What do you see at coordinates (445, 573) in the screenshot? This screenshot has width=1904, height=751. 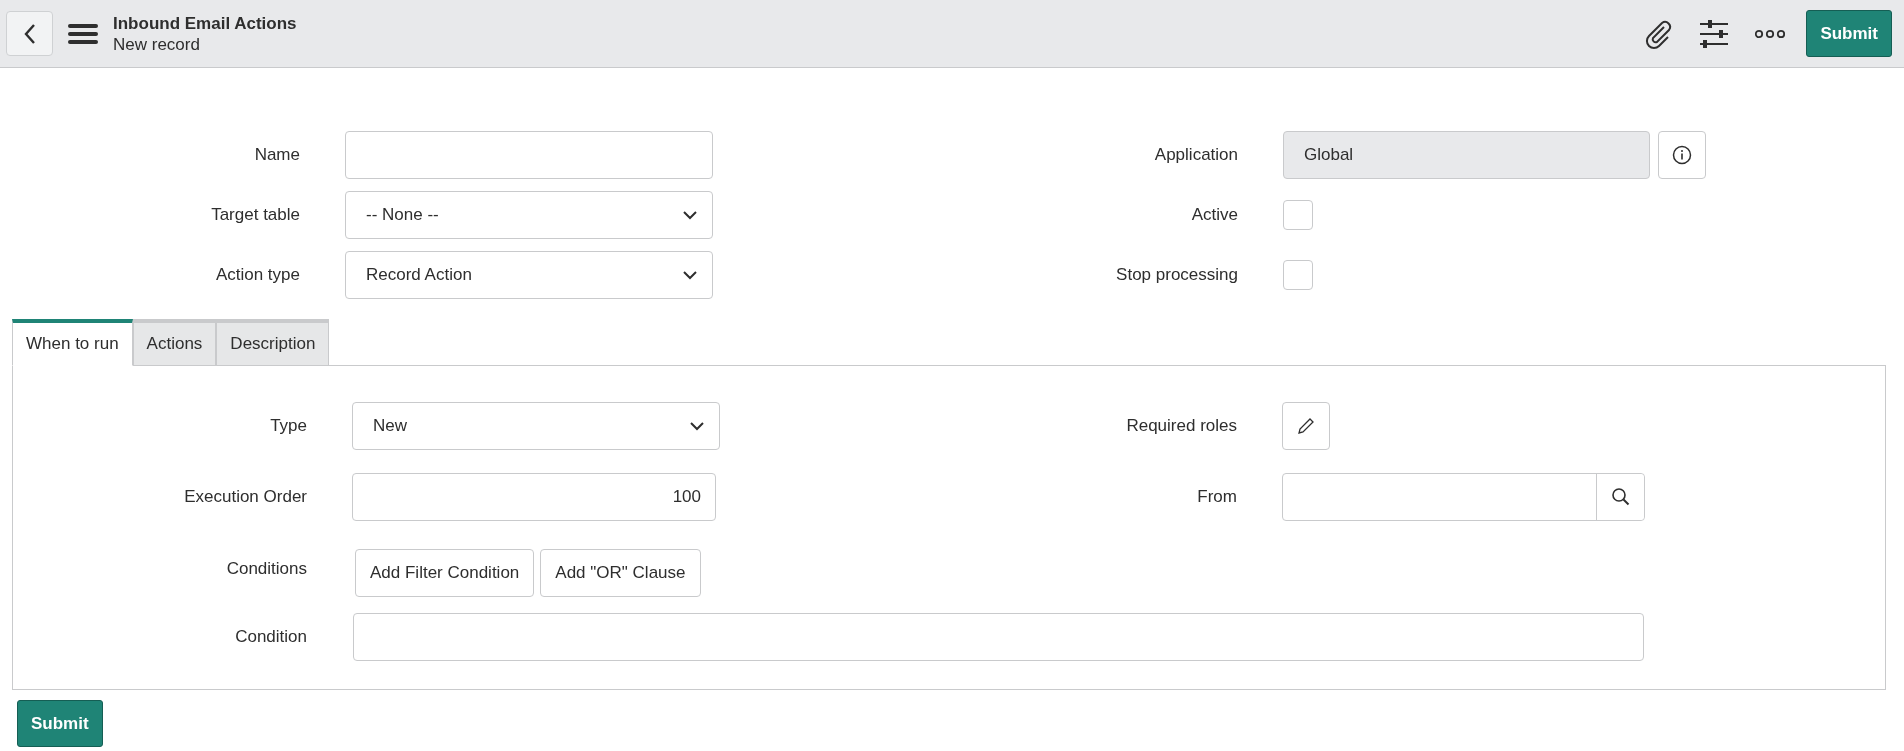 I see `condition-button: Add Filter Condition` at bounding box center [445, 573].